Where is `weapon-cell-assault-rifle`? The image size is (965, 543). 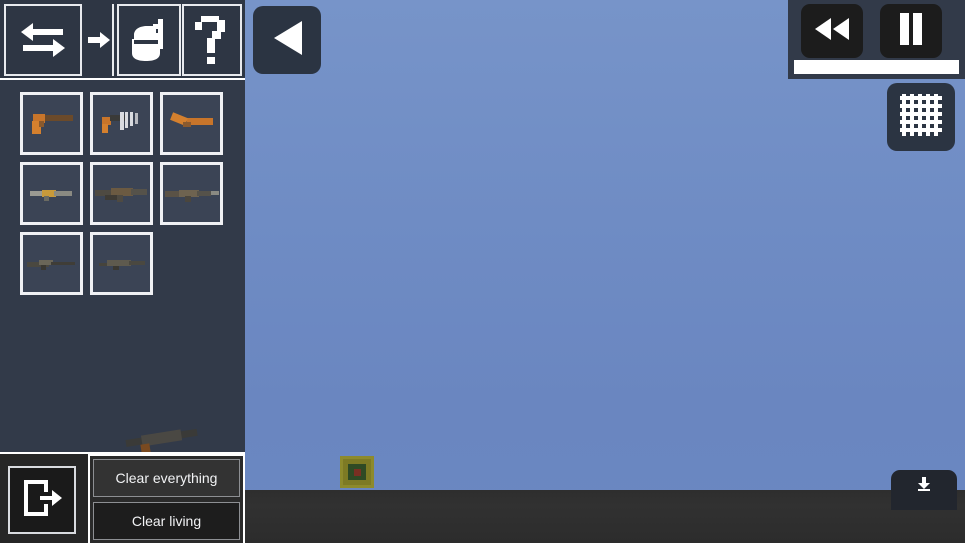 weapon-cell-assault-rifle is located at coordinates (121, 193).